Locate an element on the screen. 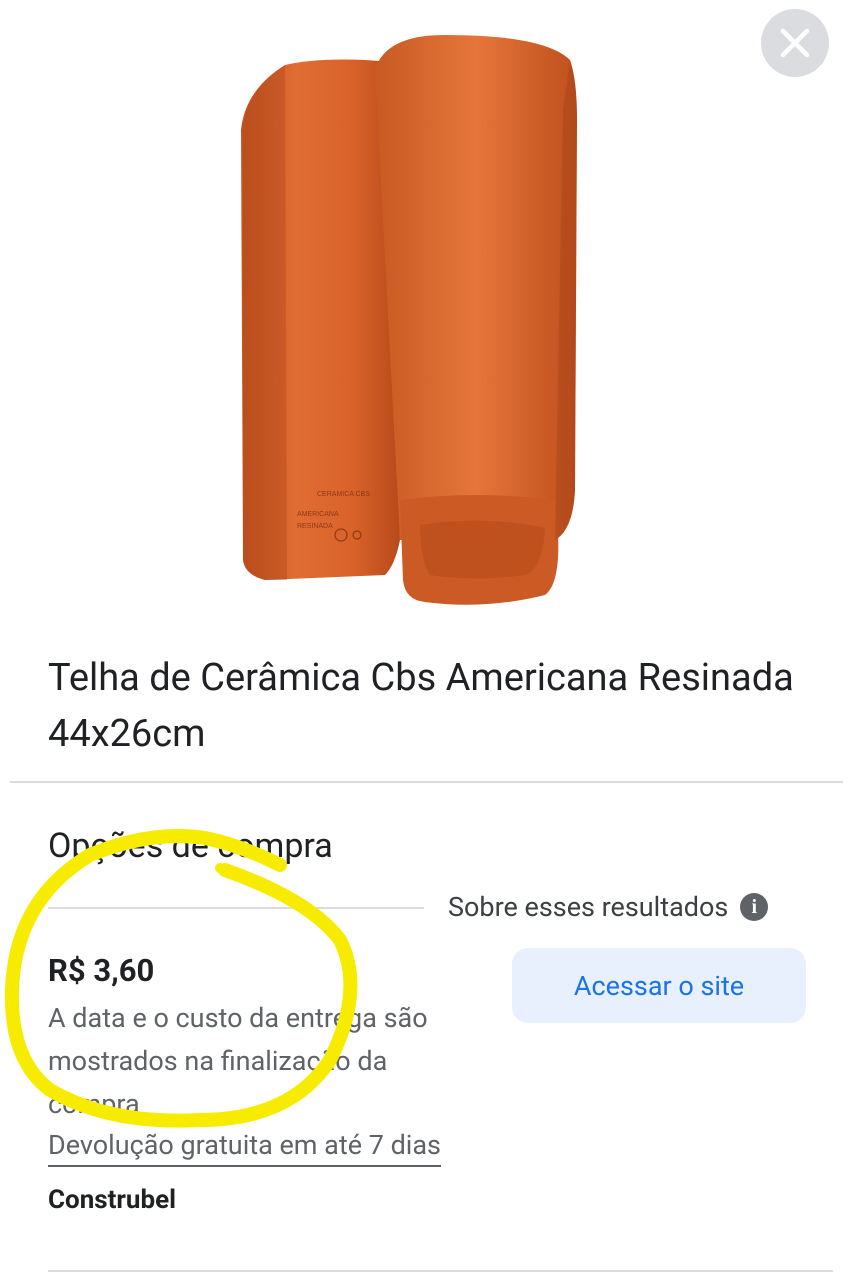 The width and height of the screenshot is (853, 1280). purchase-options-heading: Opções de compra is located at coordinates (190, 846).